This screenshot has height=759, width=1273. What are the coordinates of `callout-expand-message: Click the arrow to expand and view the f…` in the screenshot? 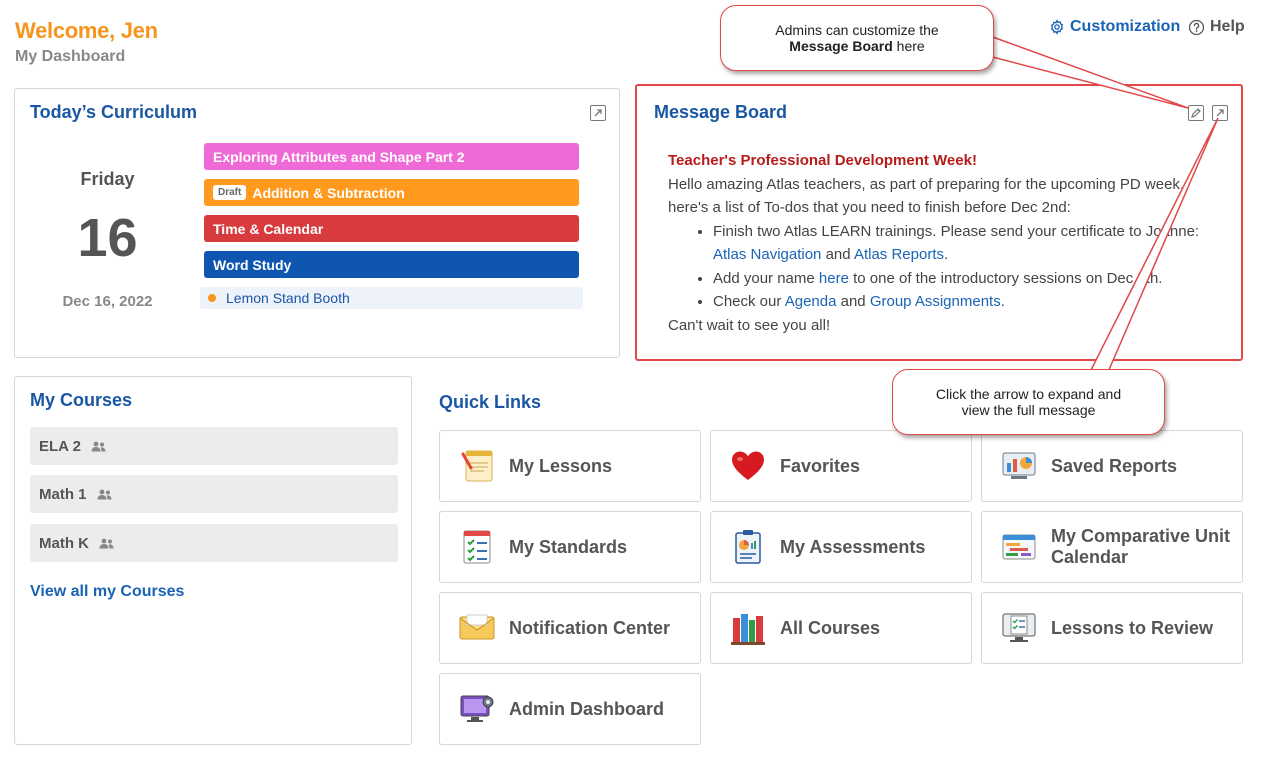 It's located at (1028, 402).